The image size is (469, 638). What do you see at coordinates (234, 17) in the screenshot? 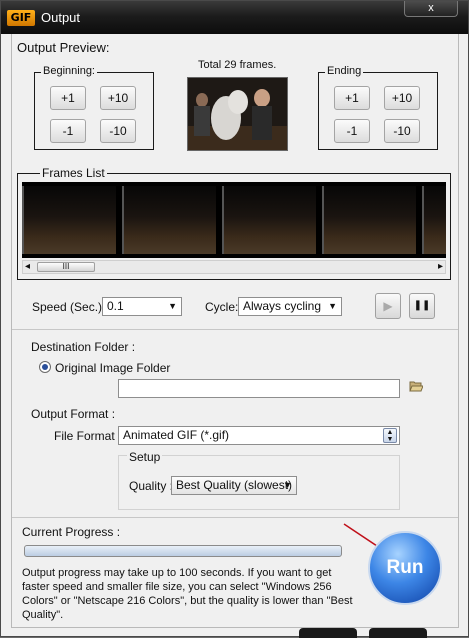
I see `title-bar: GIF Output x` at bounding box center [234, 17].